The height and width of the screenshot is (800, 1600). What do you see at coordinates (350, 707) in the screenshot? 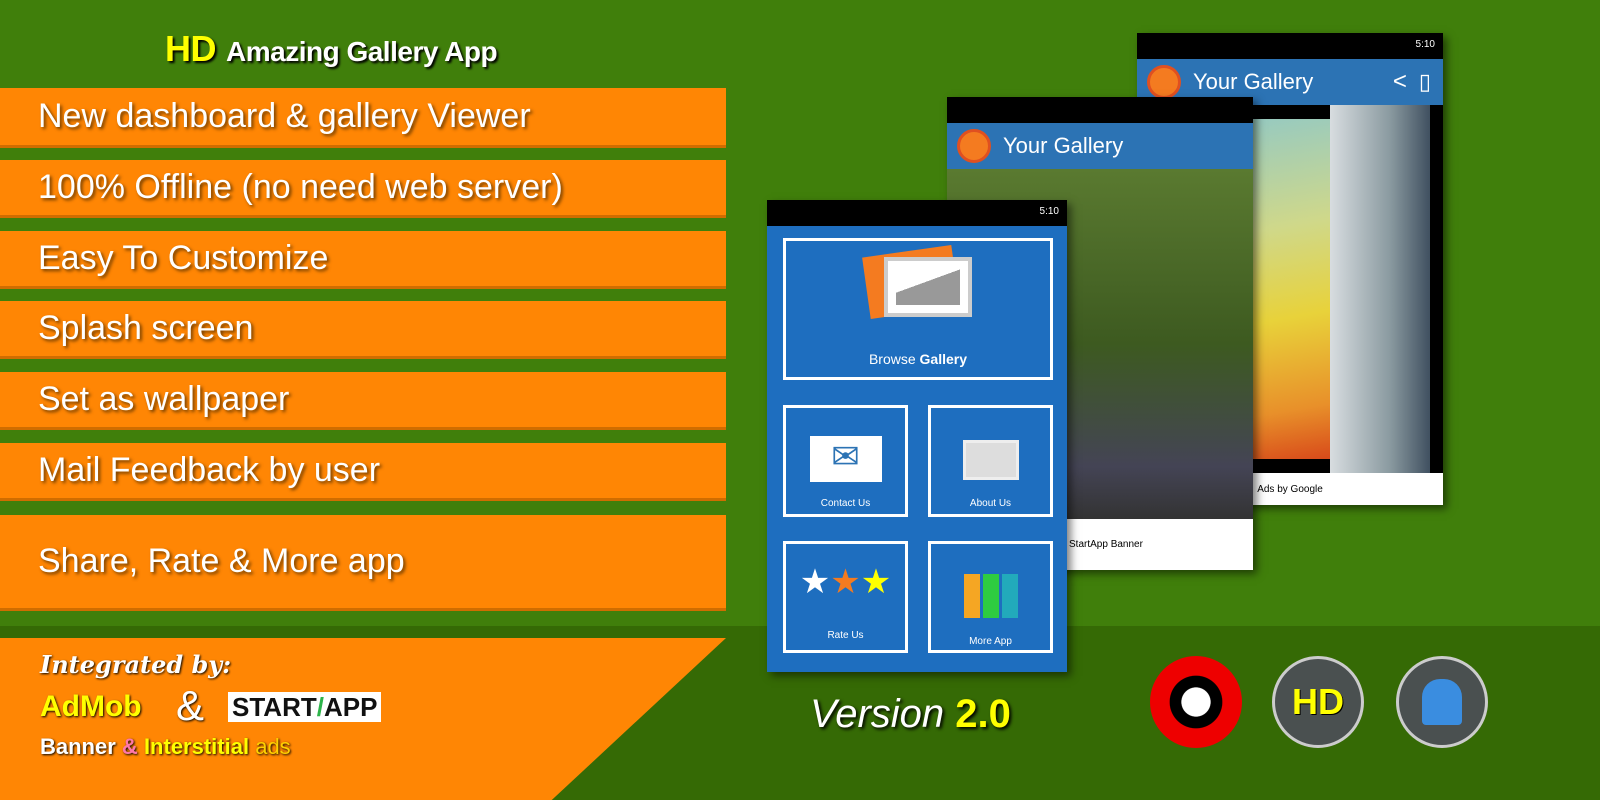
I see `startapp-b: APP` at bounding box center [350, 707].